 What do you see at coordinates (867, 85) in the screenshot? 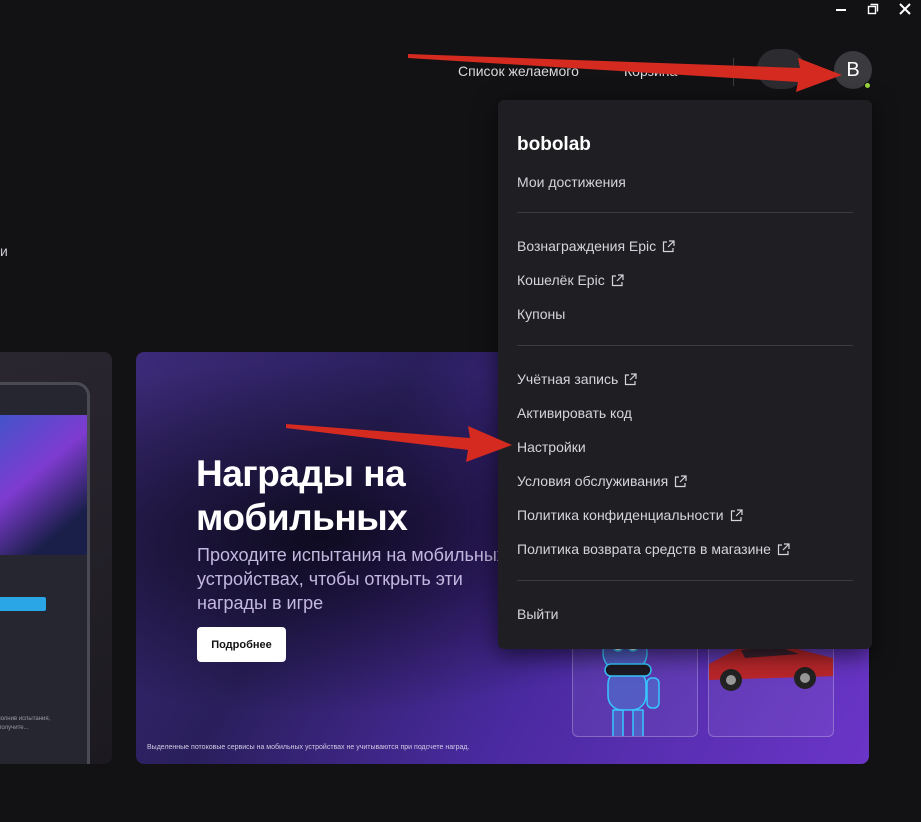
I see `online-status-dot` at bounding box center [867, 85].